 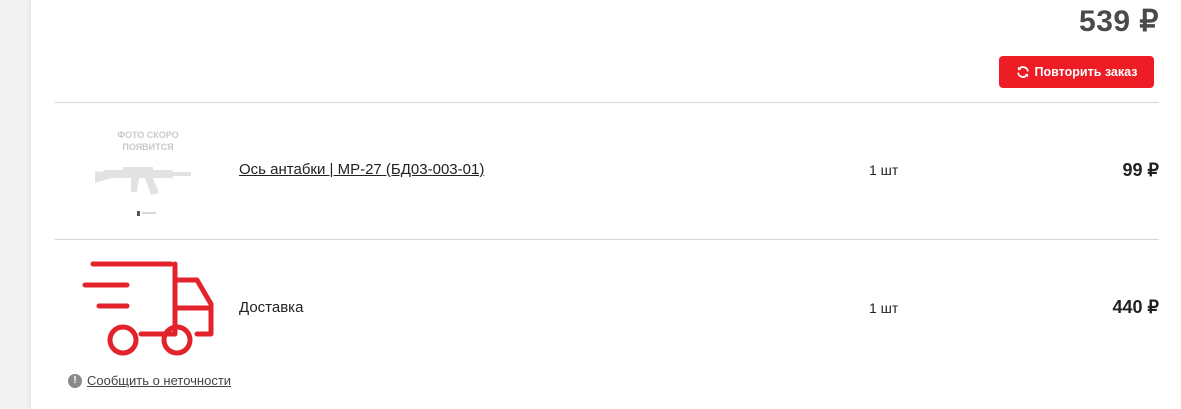 What do you see at coordinates (1119, 21) in the screenshot?
I see `order-total: 539 ₽` at bounding box center [1119, 21].